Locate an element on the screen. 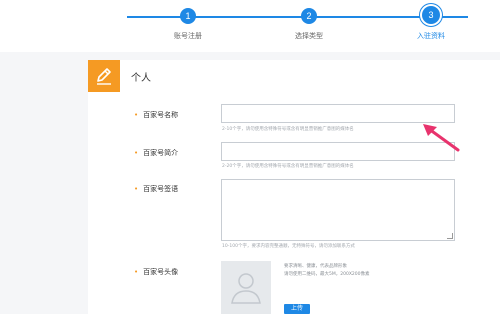 The width and height of the screenshot is (500, 314). step-3-circle: 3 is located at coordinates (431, 15).